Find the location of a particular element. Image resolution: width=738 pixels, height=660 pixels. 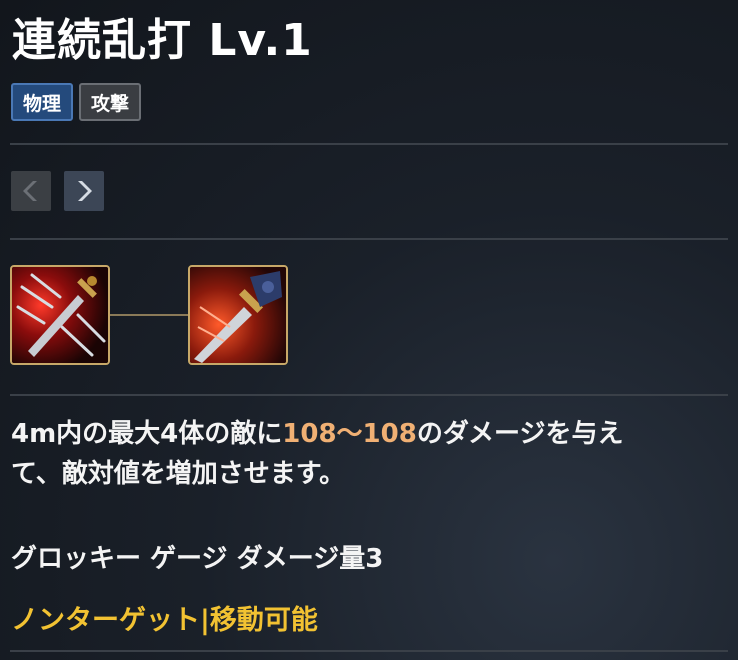

damage-value: 108〜108 is located at coordinates (349, 434).